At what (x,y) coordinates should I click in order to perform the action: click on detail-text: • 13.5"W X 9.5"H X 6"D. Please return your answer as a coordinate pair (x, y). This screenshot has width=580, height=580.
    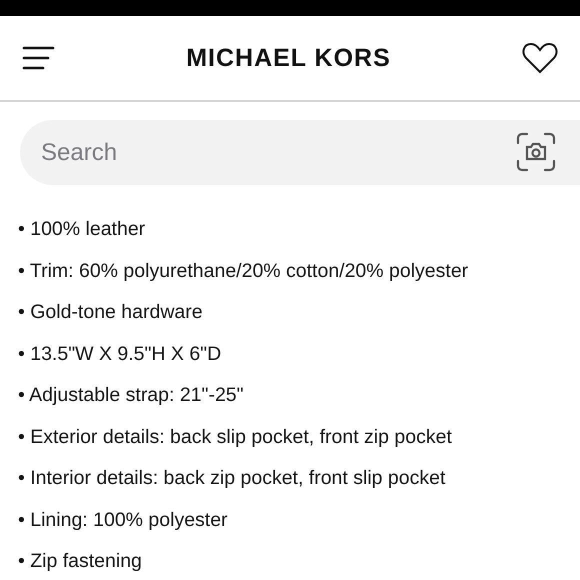
    Looking at the image, I should click on (120, 354).